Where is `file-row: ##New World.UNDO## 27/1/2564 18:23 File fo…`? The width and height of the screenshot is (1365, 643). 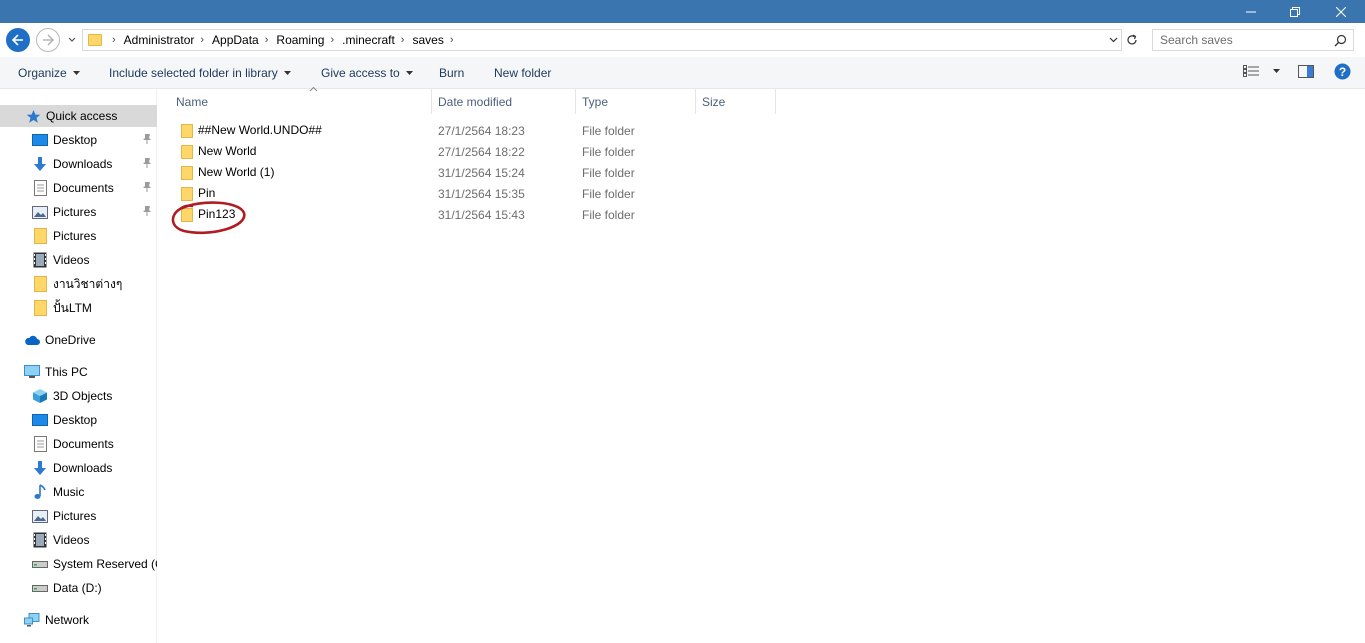 file-row: ##New World.UNDO## 27/1/2564 18:23 File fo… is located at coordinates (477, 130).